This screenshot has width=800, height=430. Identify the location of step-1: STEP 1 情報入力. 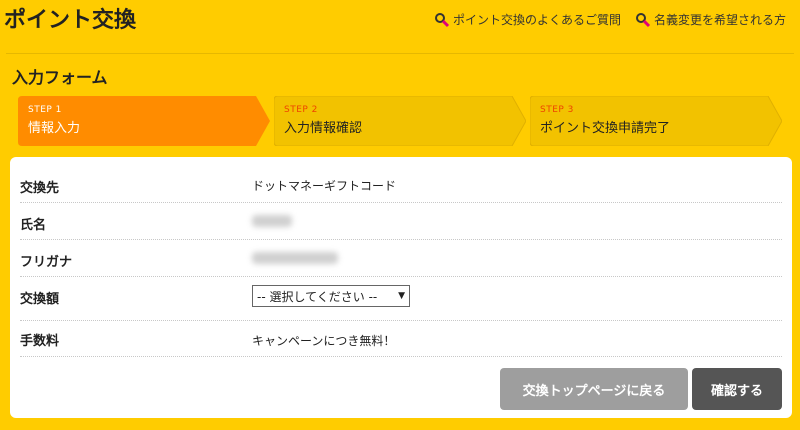
(144, 121).